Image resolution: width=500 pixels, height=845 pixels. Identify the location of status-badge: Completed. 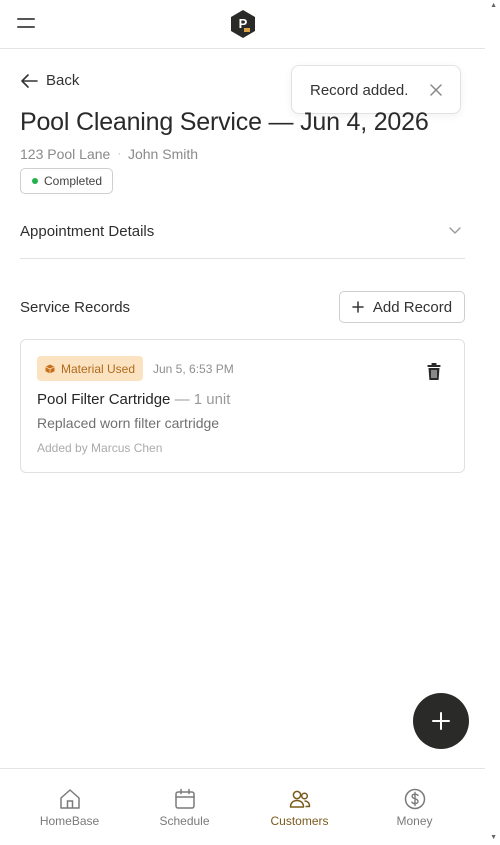
(67, 181).